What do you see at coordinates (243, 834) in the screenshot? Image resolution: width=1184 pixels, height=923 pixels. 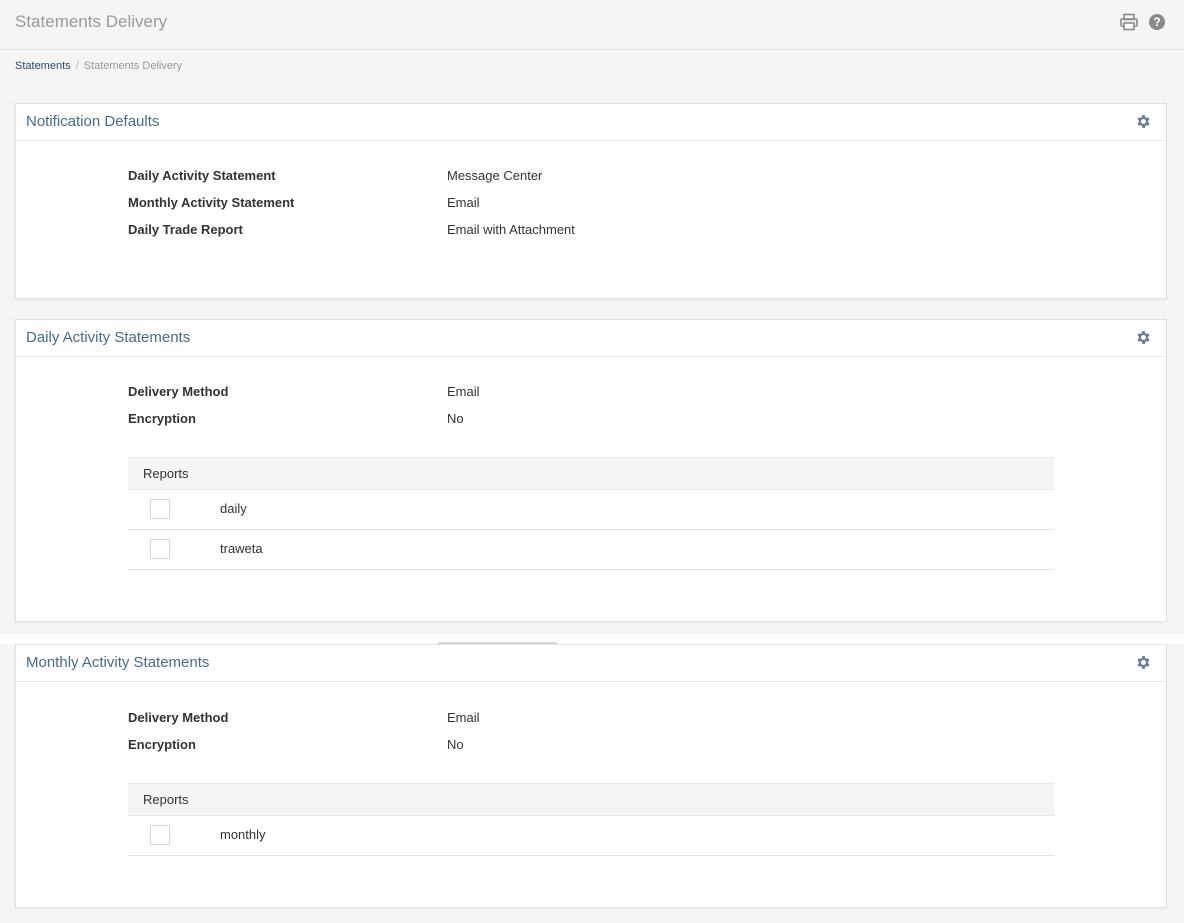 I see `report-name: monthly` at bounding box center [243, 834].